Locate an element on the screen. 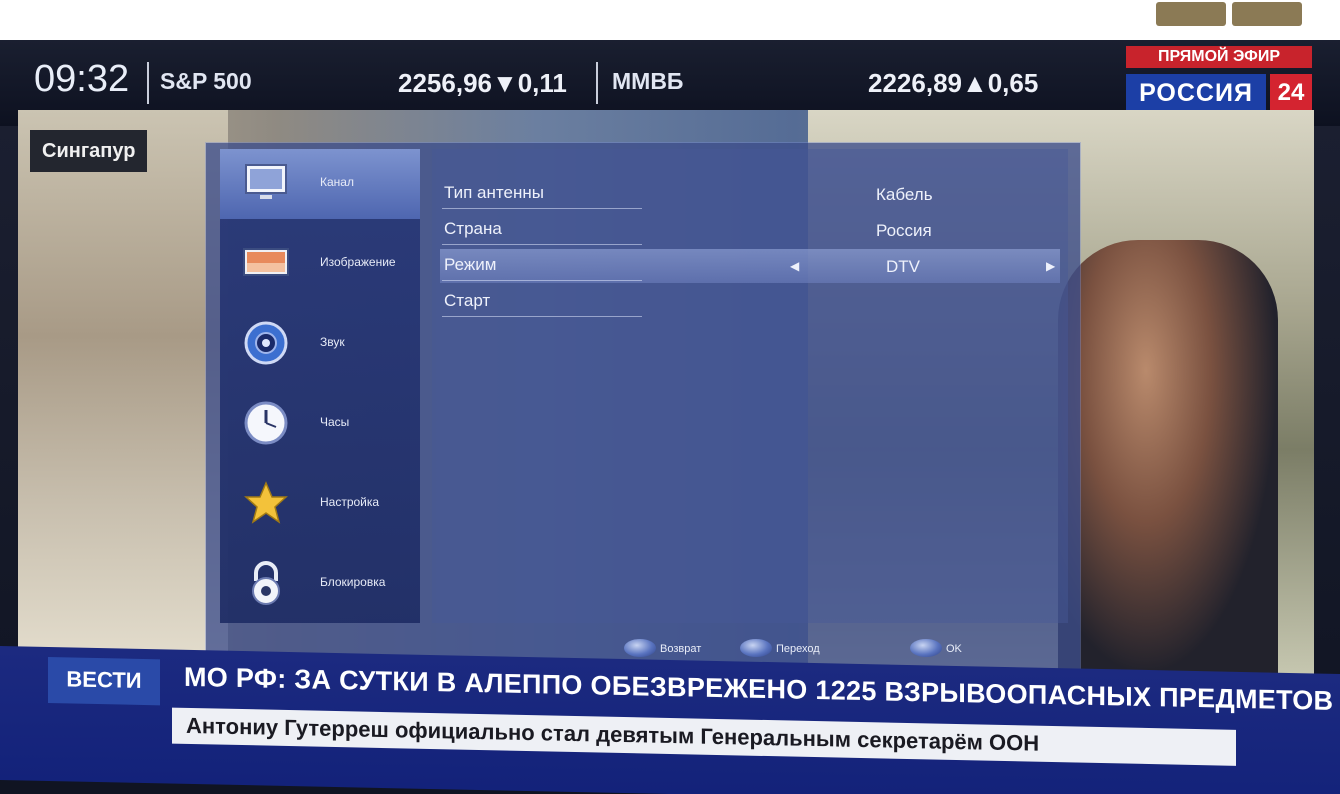 The height and width of the screenshot is (794, 1340). menu-row-country: Страна Россия is located at coordinates (750, 230).